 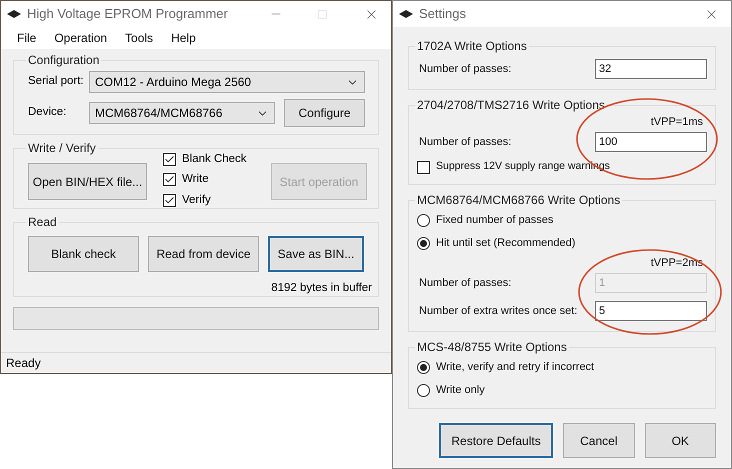 What do you see at coordinates (183, 38) in the screenshot?
I see `menu-item: Help` at bounding box center [183, 38].